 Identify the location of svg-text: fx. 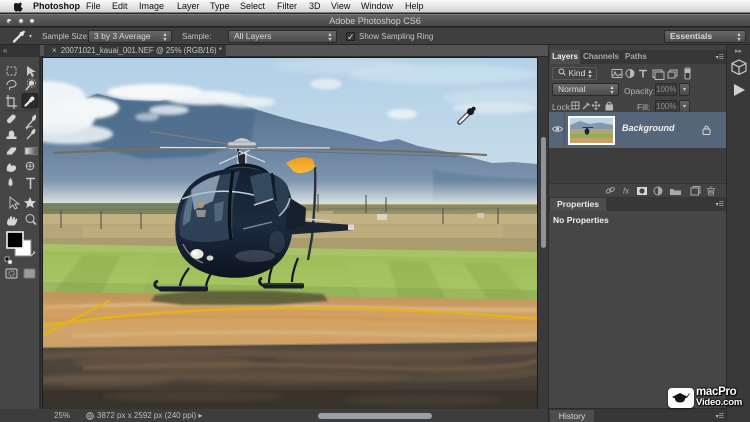
(626, 191).